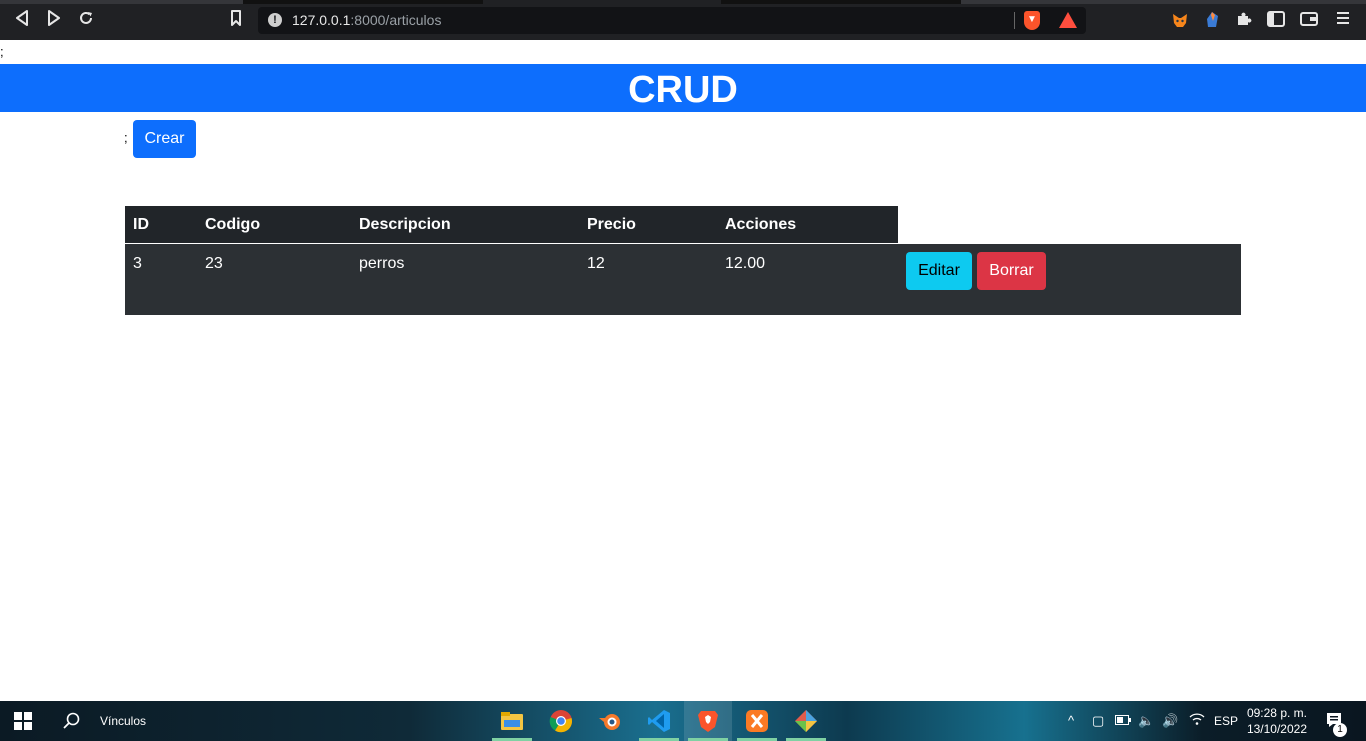 The width and height of the screenshot is (1366, 741). I want to click on windows-start-icon, so click(23, 721).